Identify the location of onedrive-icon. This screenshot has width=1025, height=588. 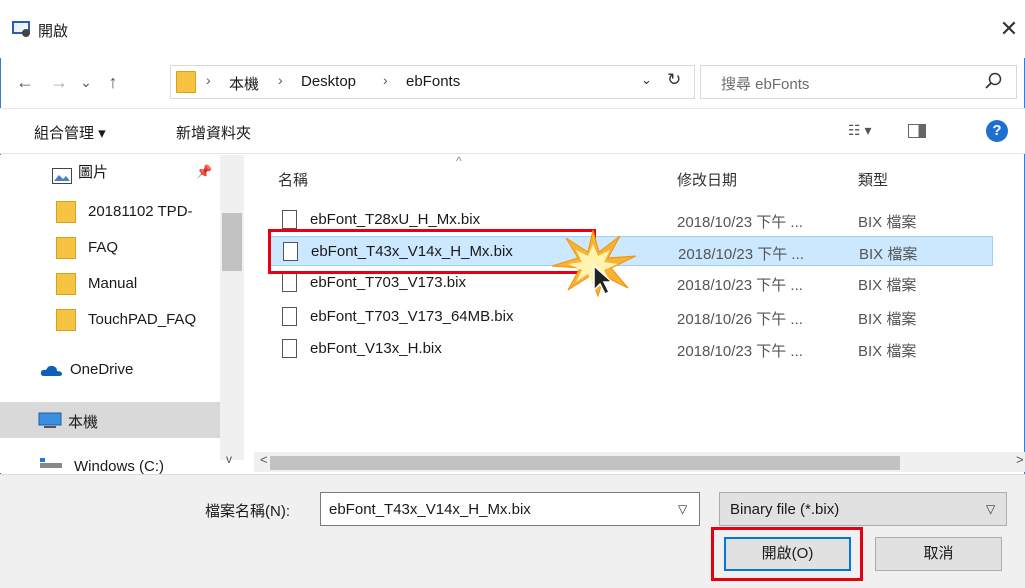
(51, 370).